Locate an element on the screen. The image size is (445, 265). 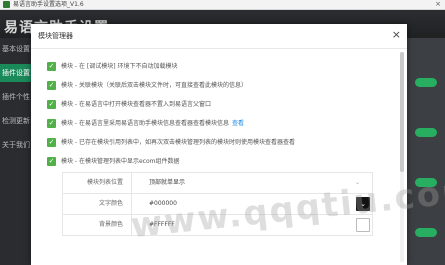
list-position-label: 模块列表位置 is located at coordinates (104, 182).